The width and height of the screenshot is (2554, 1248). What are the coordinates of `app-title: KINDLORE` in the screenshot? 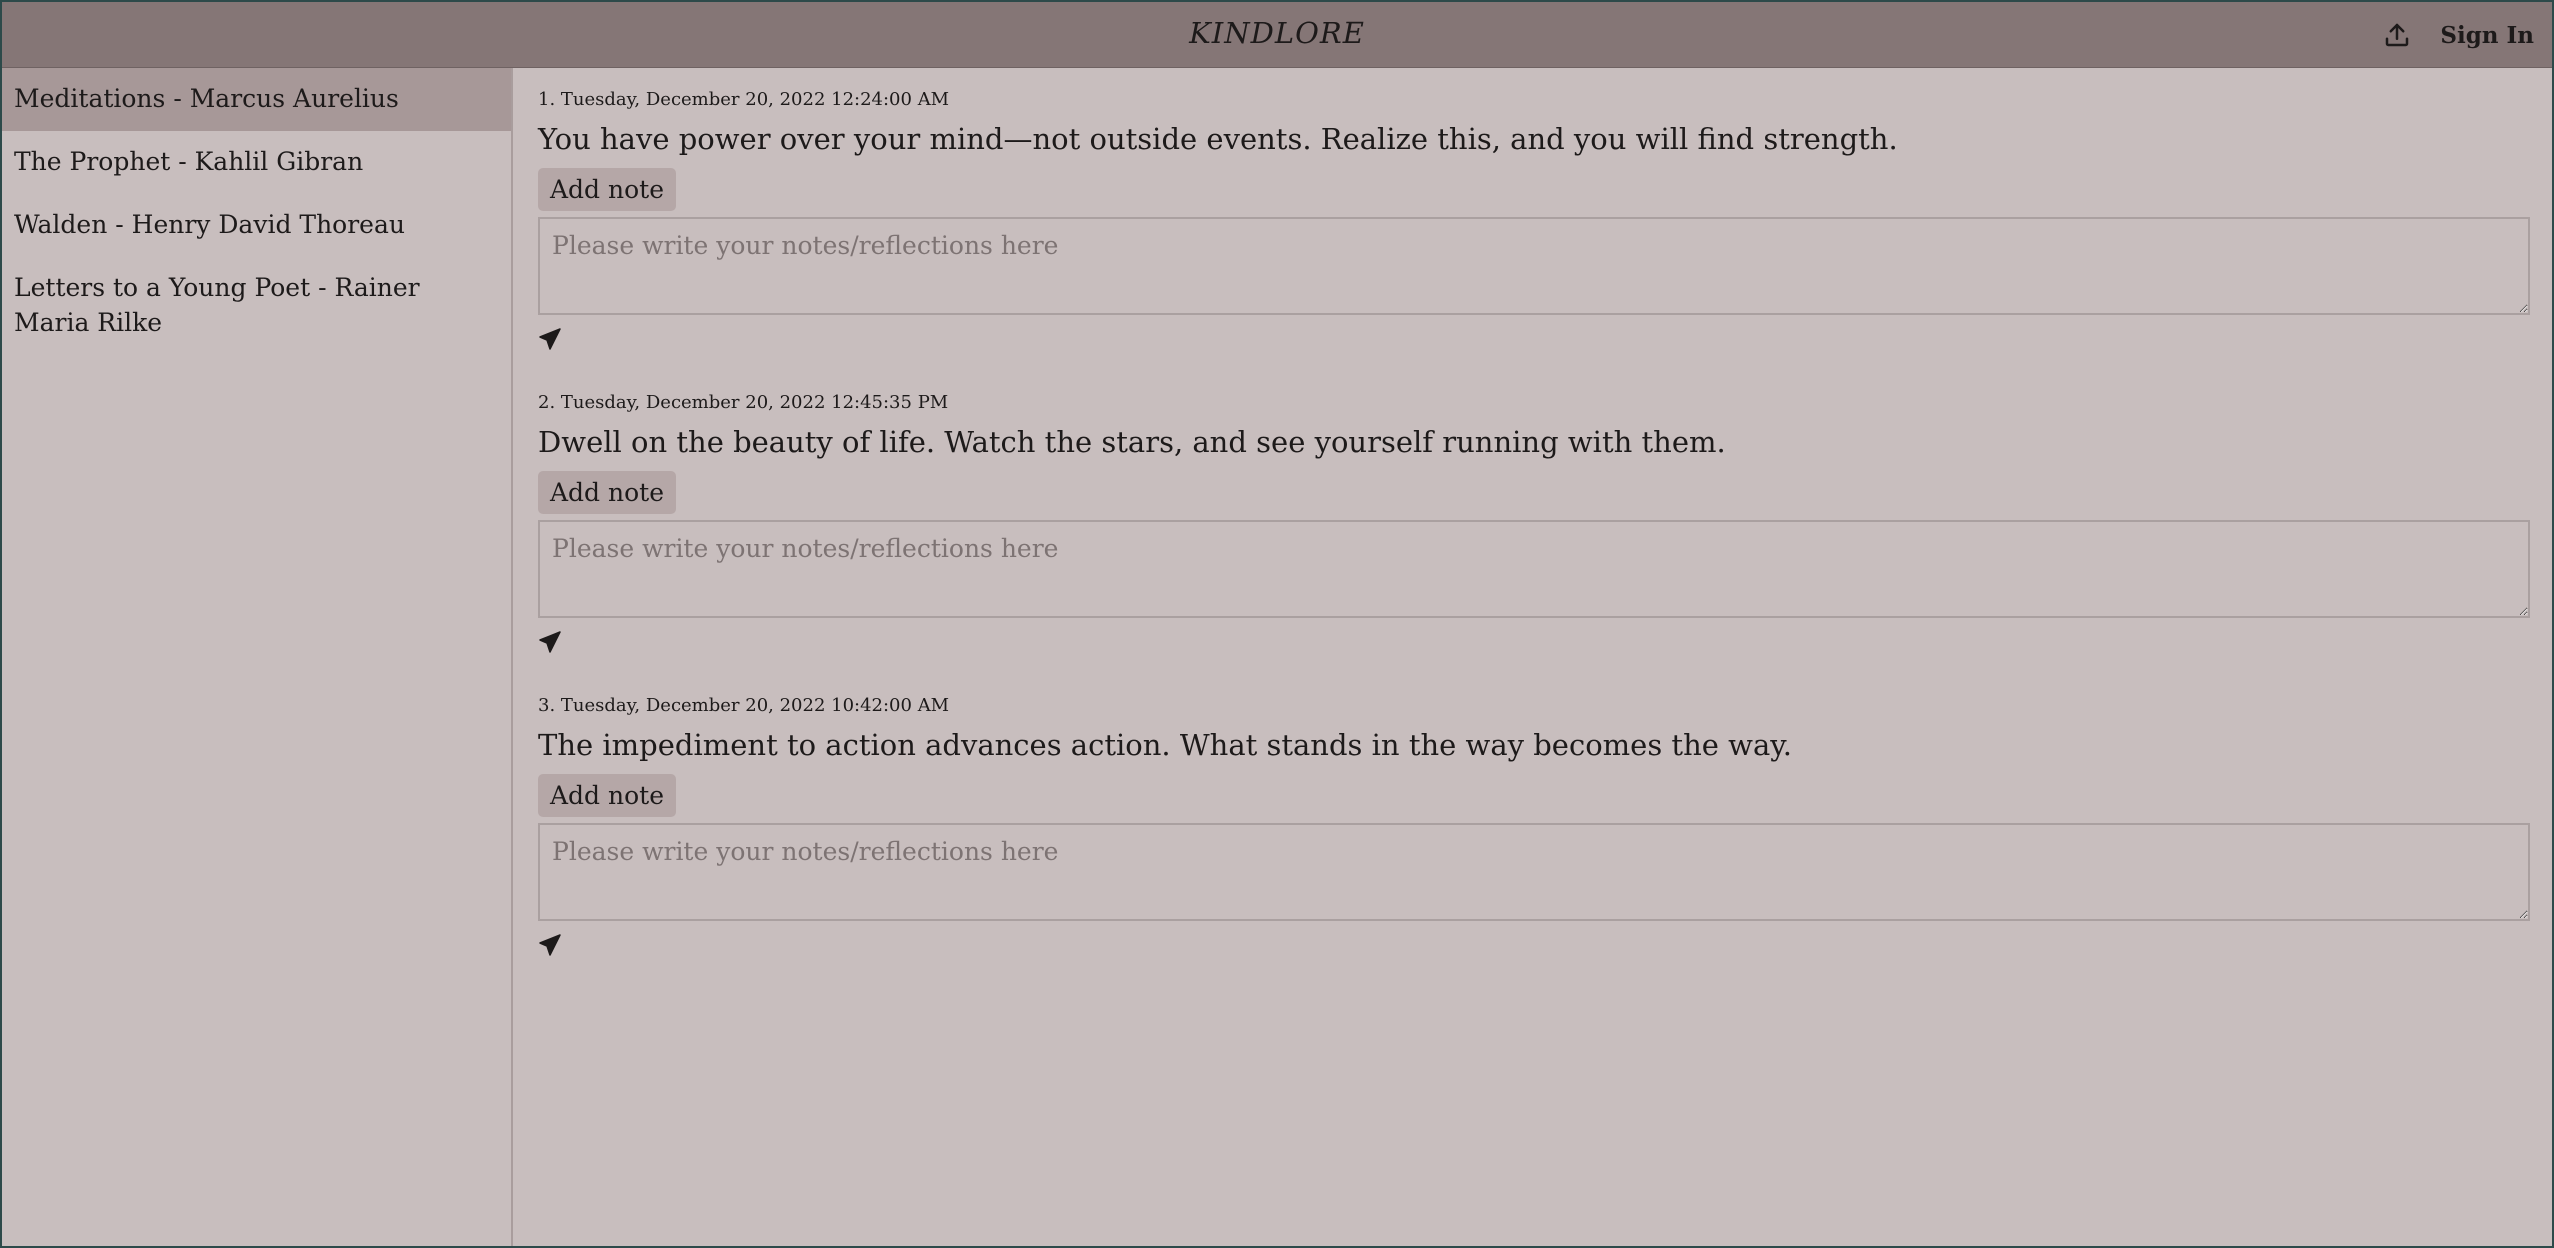 It's located at (1277, 33).